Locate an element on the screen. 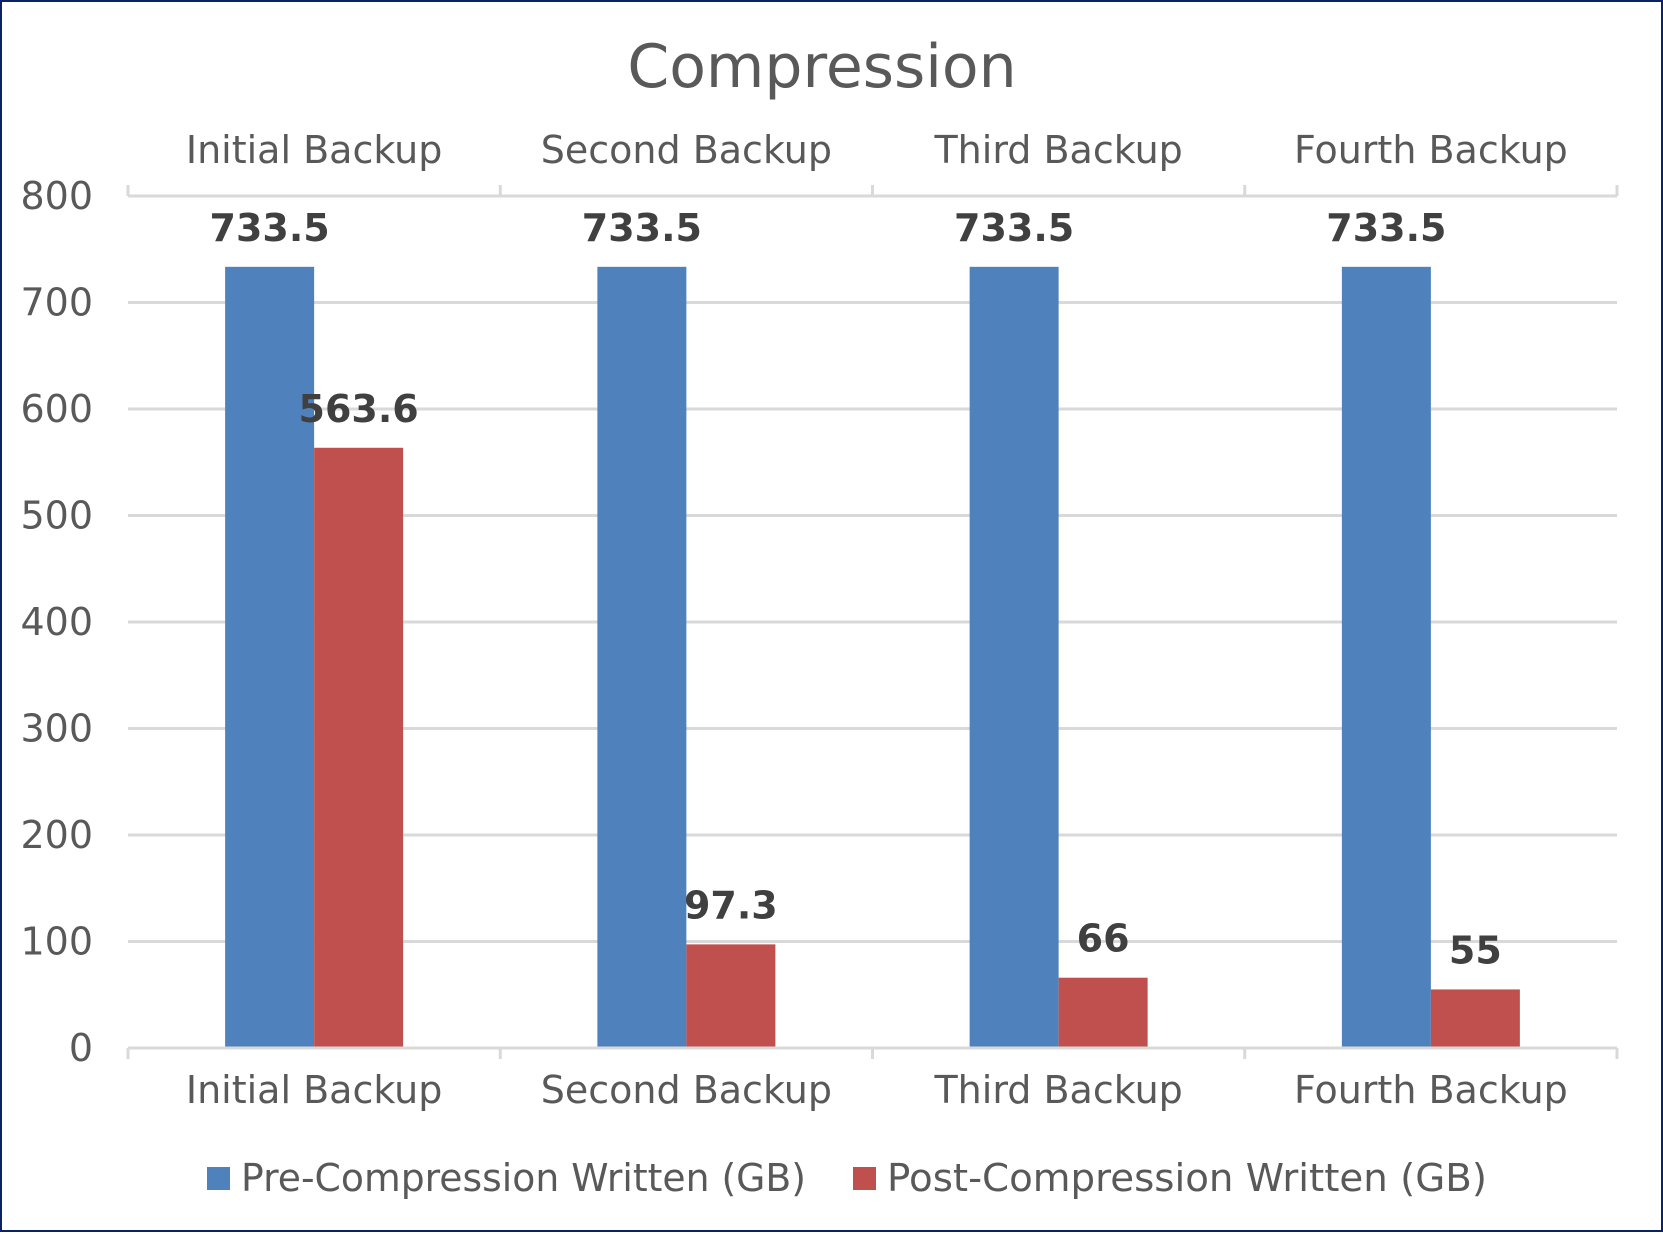  category-label-top: Initial Backup is located at coordinates (314, 150).